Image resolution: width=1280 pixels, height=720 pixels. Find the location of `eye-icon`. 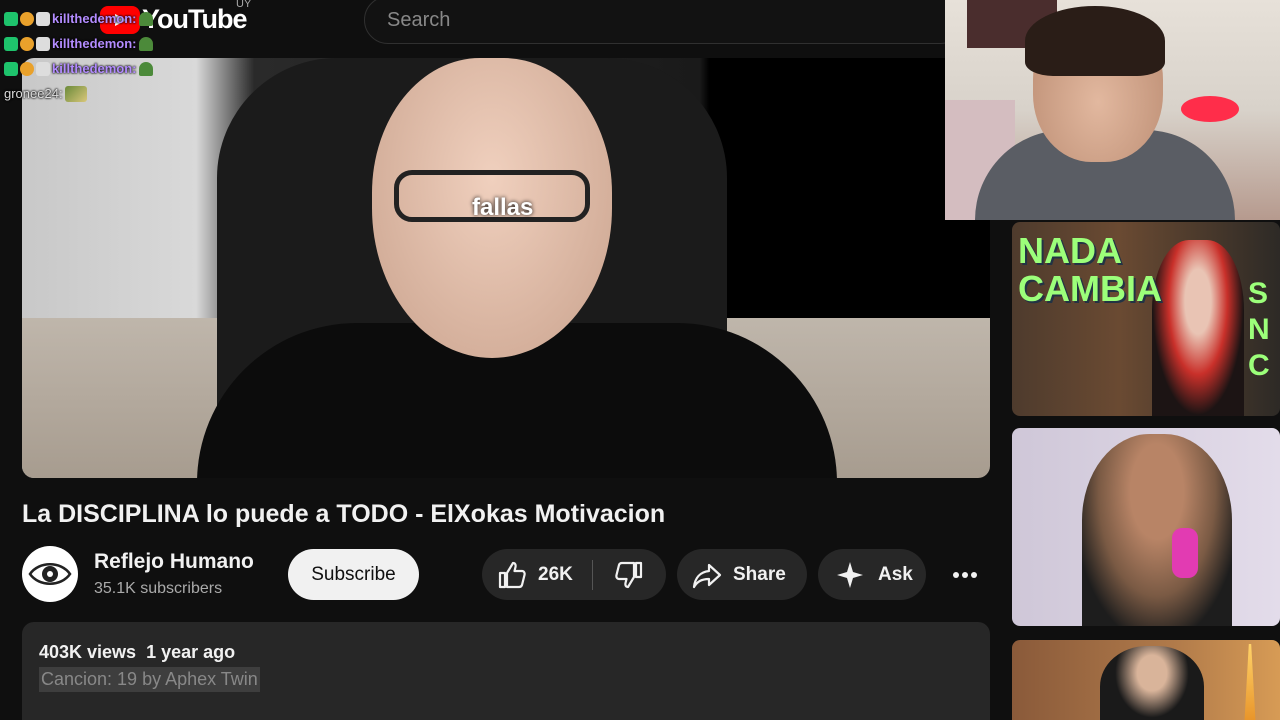

eye-icon is located at coordinates (50, 574).